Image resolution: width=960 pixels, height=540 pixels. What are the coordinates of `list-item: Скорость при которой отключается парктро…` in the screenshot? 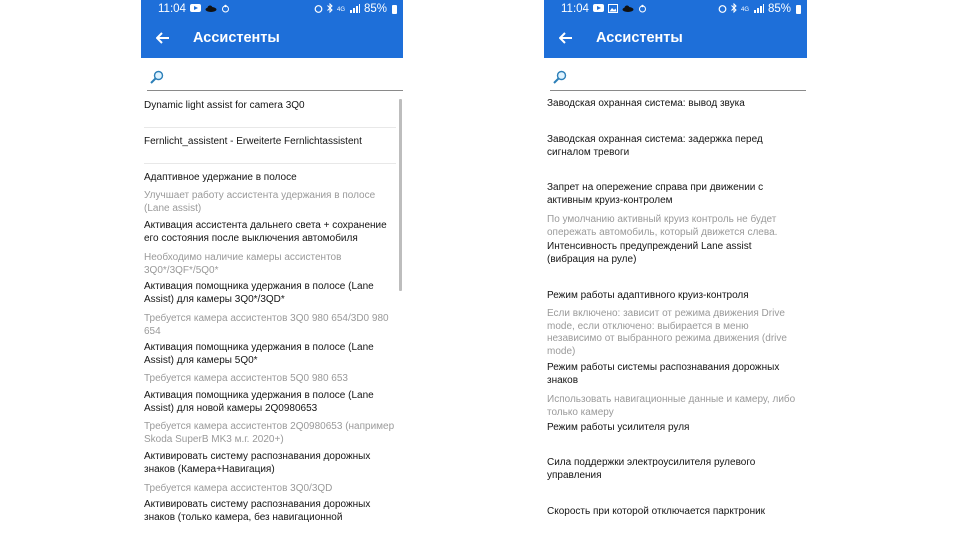 It's located at (674, 511).